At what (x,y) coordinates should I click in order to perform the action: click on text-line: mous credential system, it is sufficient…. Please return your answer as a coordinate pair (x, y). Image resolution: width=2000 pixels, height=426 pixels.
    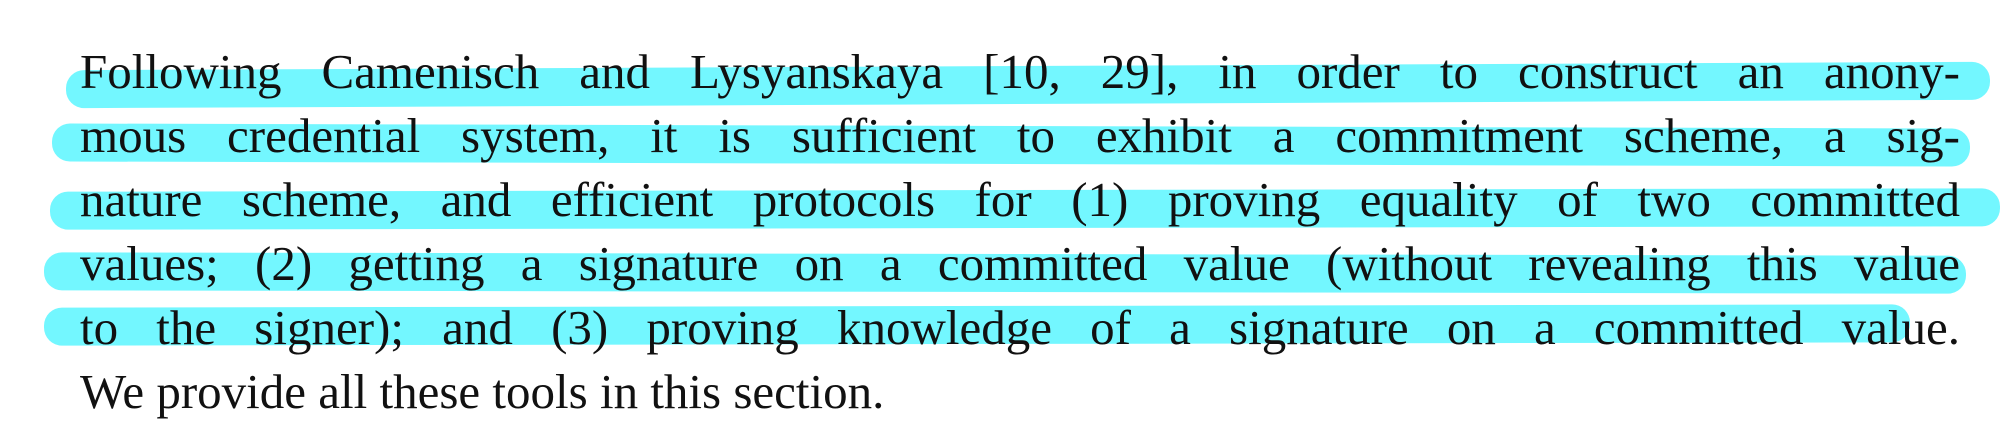
    Looking at the image, I should click on (1020, 135).